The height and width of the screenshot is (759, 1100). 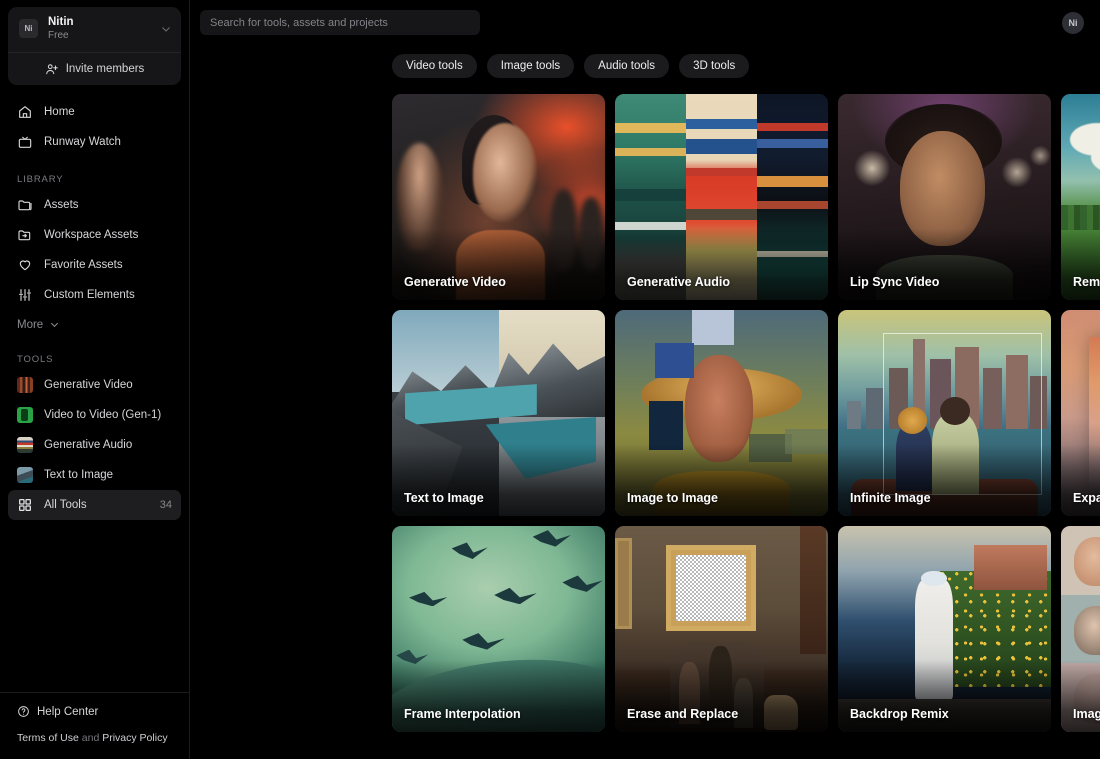 I want to click on tool-card-infinite-image: Infinite Image, so click(x=944, y=413).